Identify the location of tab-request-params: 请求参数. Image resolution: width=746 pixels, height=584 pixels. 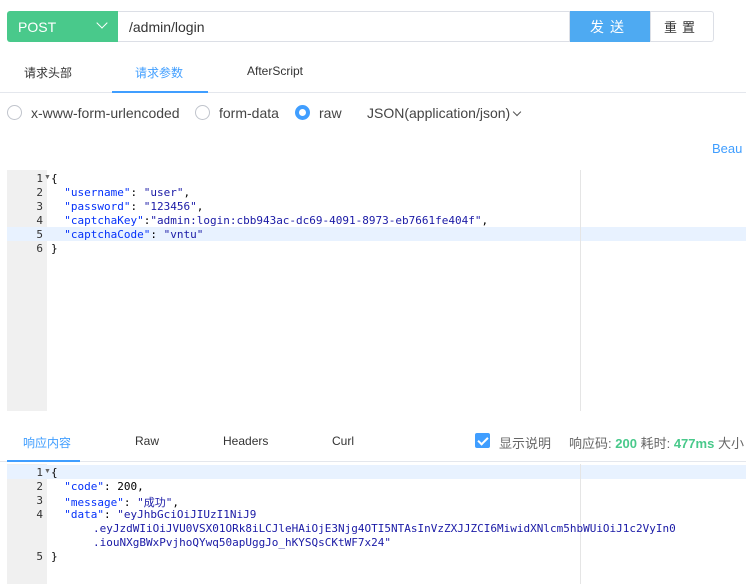
(159, 73).